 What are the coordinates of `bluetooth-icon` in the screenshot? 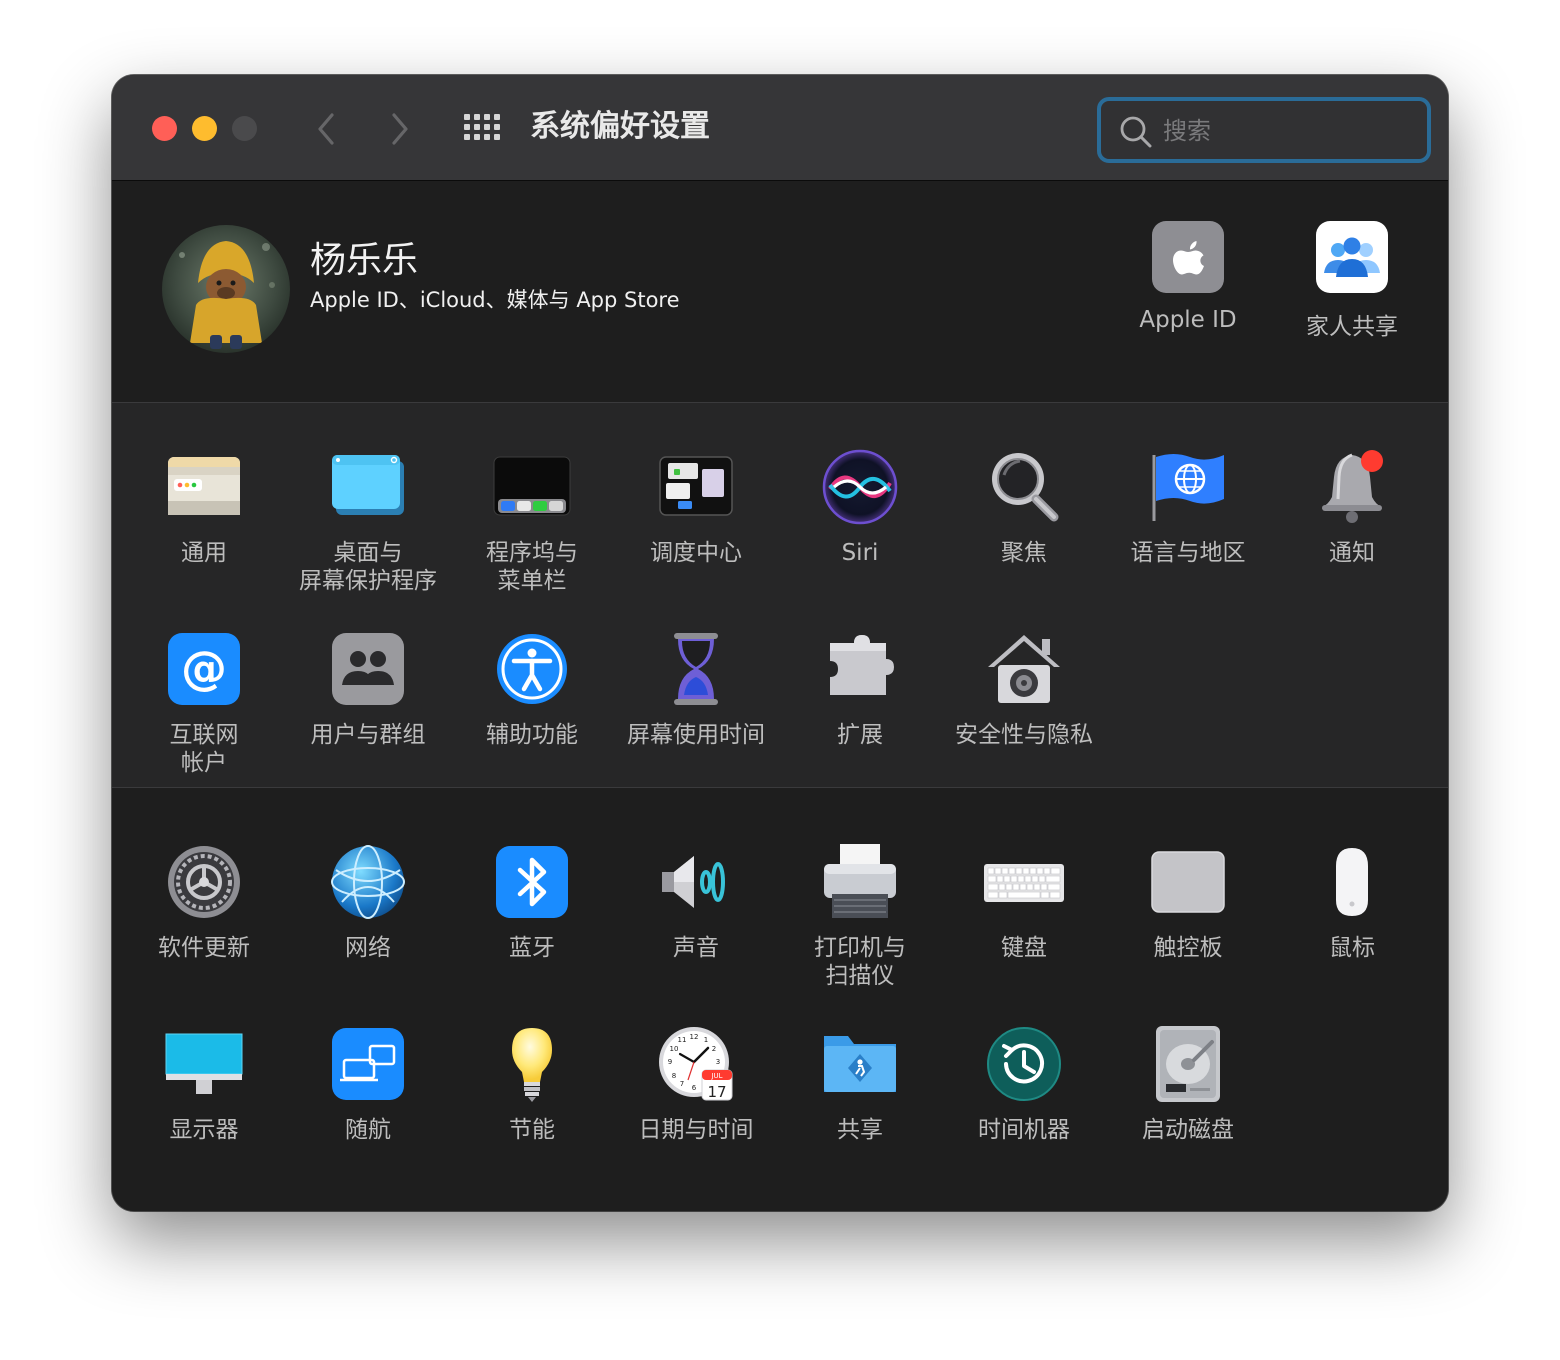 It's located at (532, 882).